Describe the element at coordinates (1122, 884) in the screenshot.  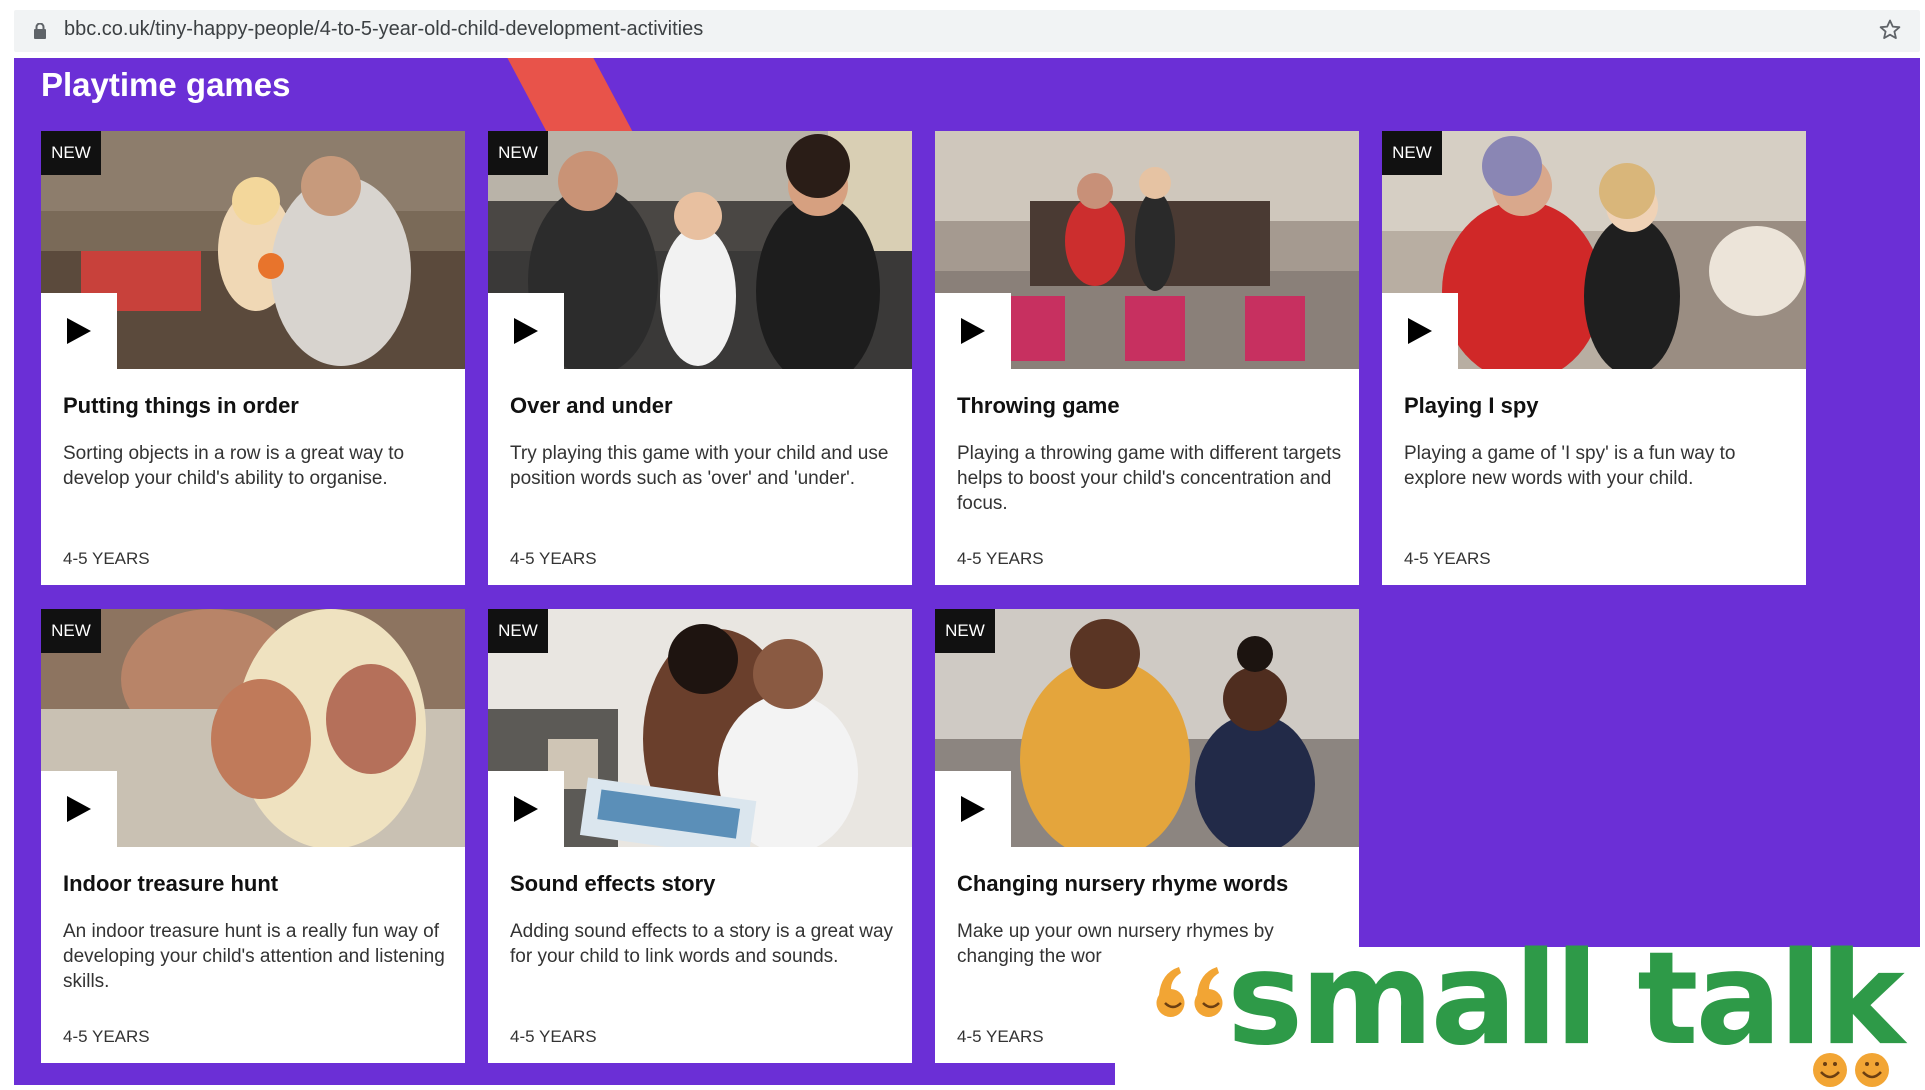
I see `card-title: Changing nursery rhyme words` at that location.